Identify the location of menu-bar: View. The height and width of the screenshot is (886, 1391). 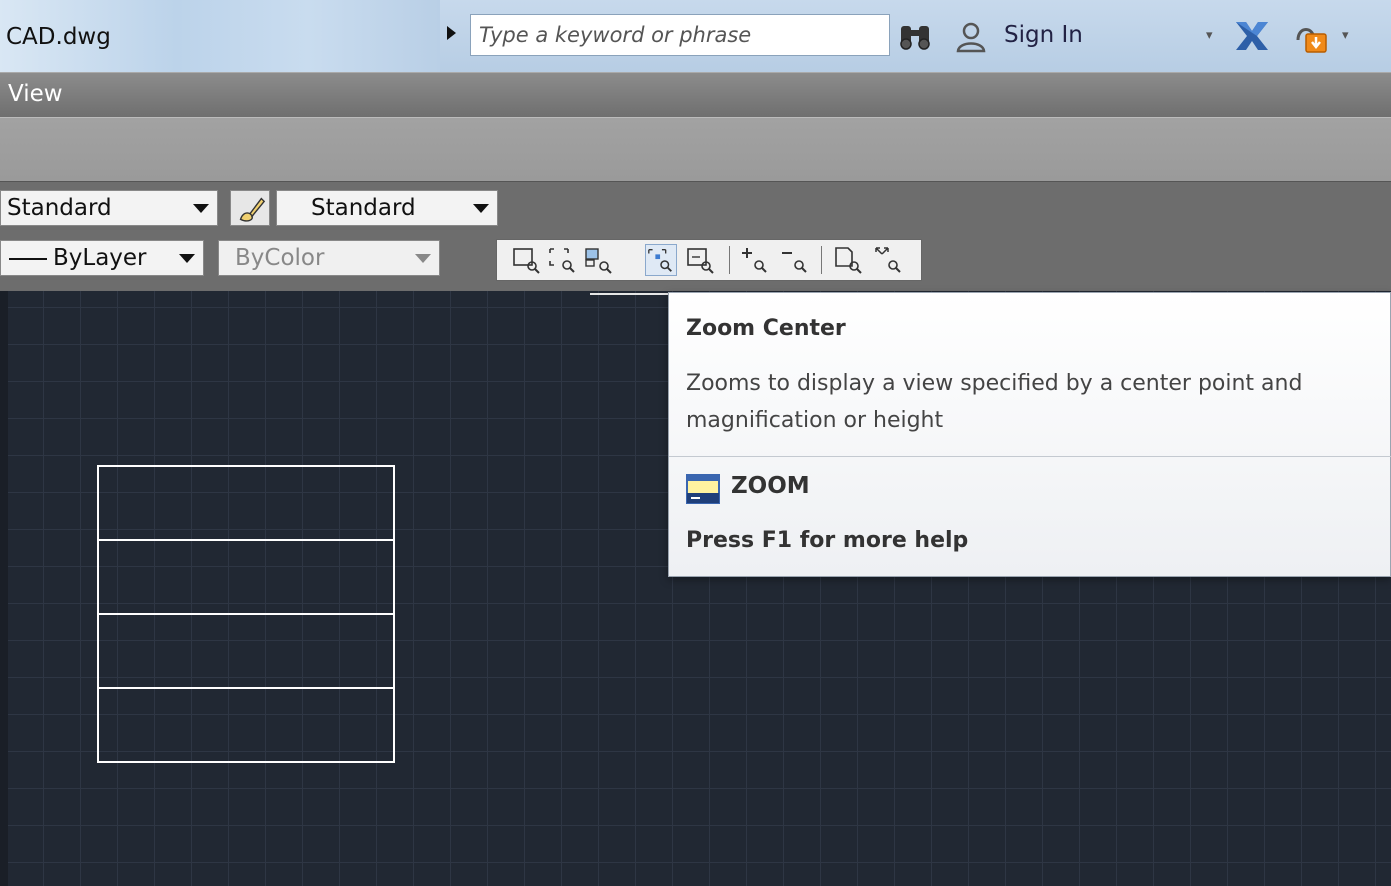
(695, 94).